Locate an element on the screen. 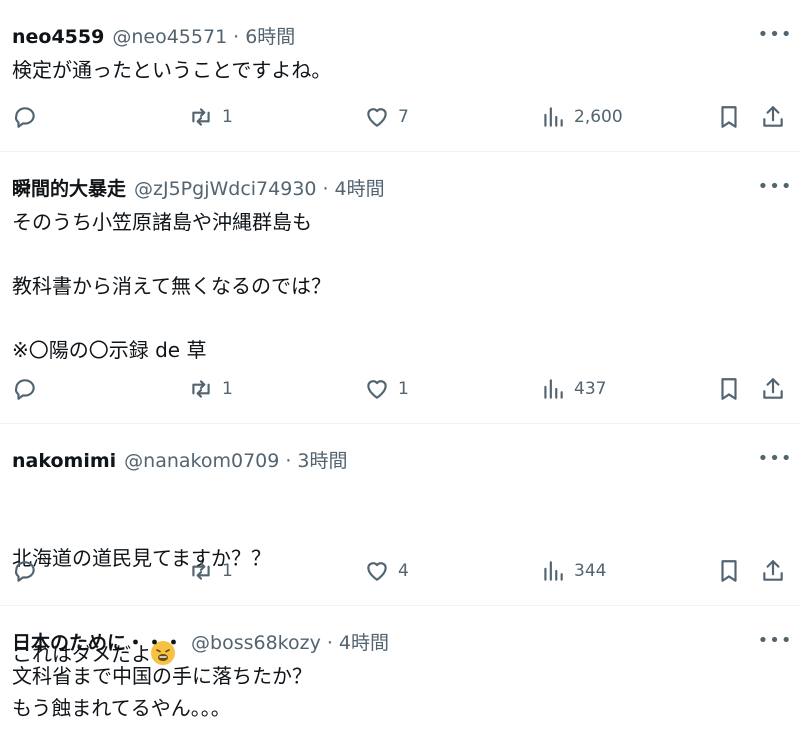  handle: @nanakom0709 is located at coordinates (201, 461).